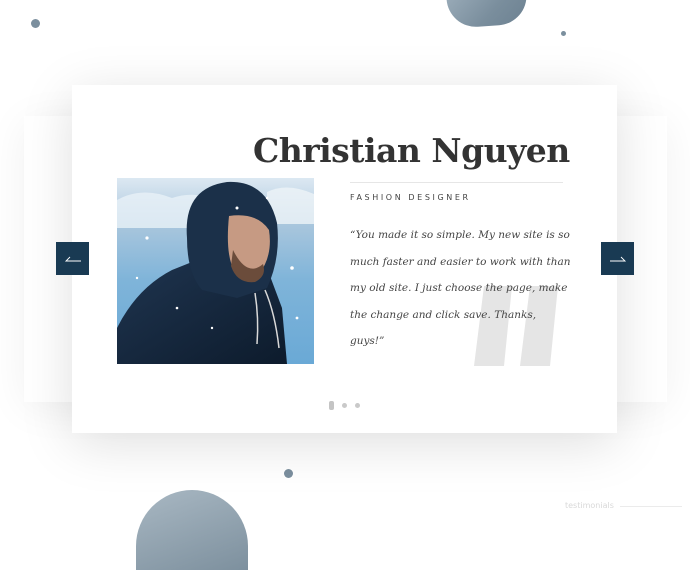 The width and height of the screenshot is (690, 570). I want to click on arrow-left-icon, so click(72, 258).